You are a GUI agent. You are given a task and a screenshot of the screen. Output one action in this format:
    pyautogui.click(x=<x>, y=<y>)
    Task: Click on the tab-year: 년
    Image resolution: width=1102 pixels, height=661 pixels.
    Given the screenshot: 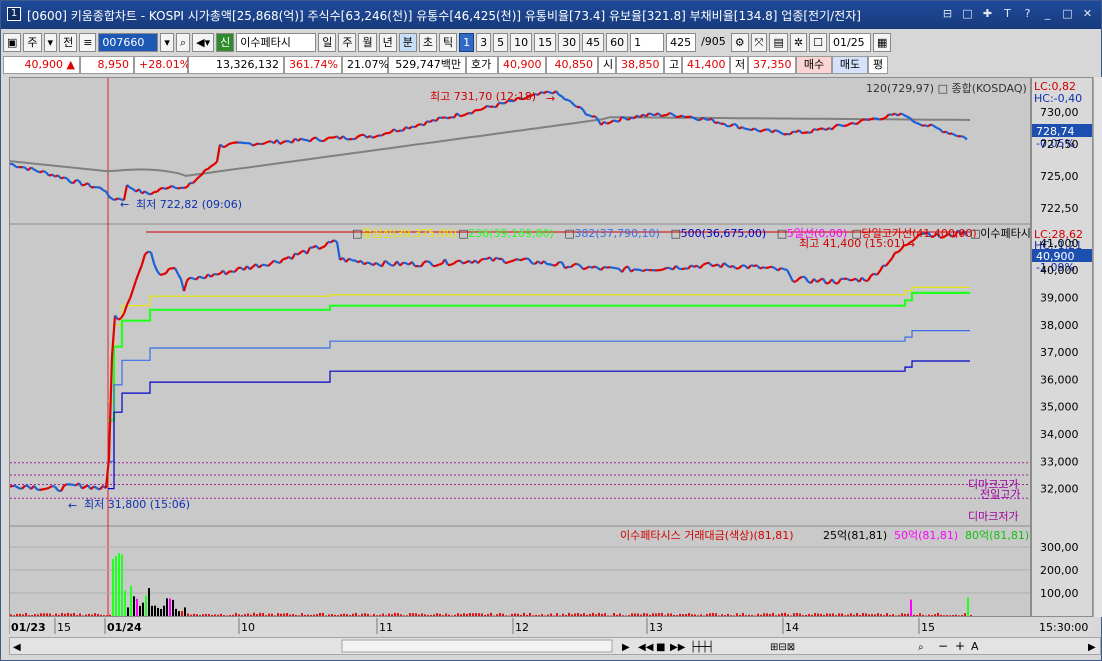 What is the action you would take?
    pyautogui.click(x=387, y=42)
    